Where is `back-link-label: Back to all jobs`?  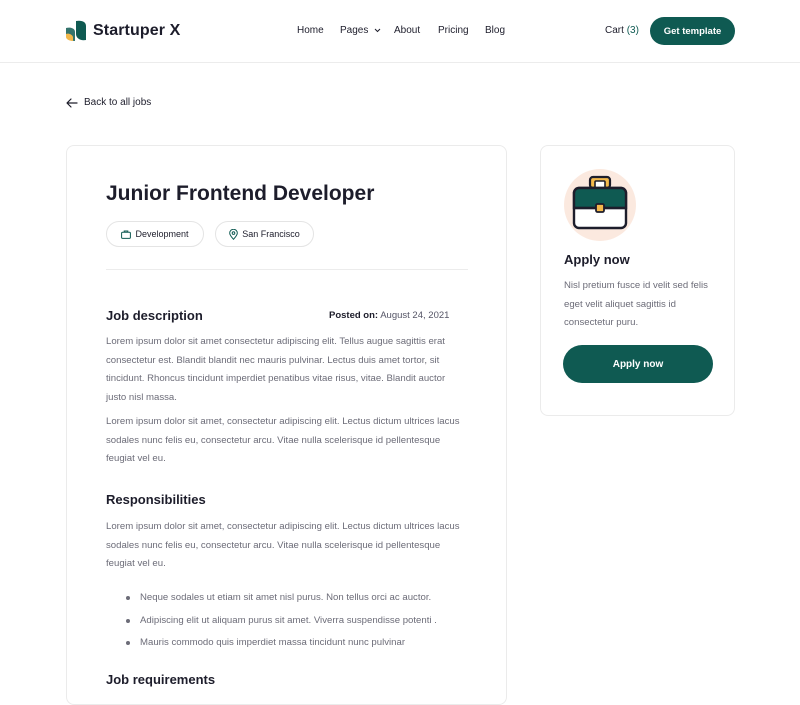 back-link-label: Back to all jobs is located at coordinates (118, 102).